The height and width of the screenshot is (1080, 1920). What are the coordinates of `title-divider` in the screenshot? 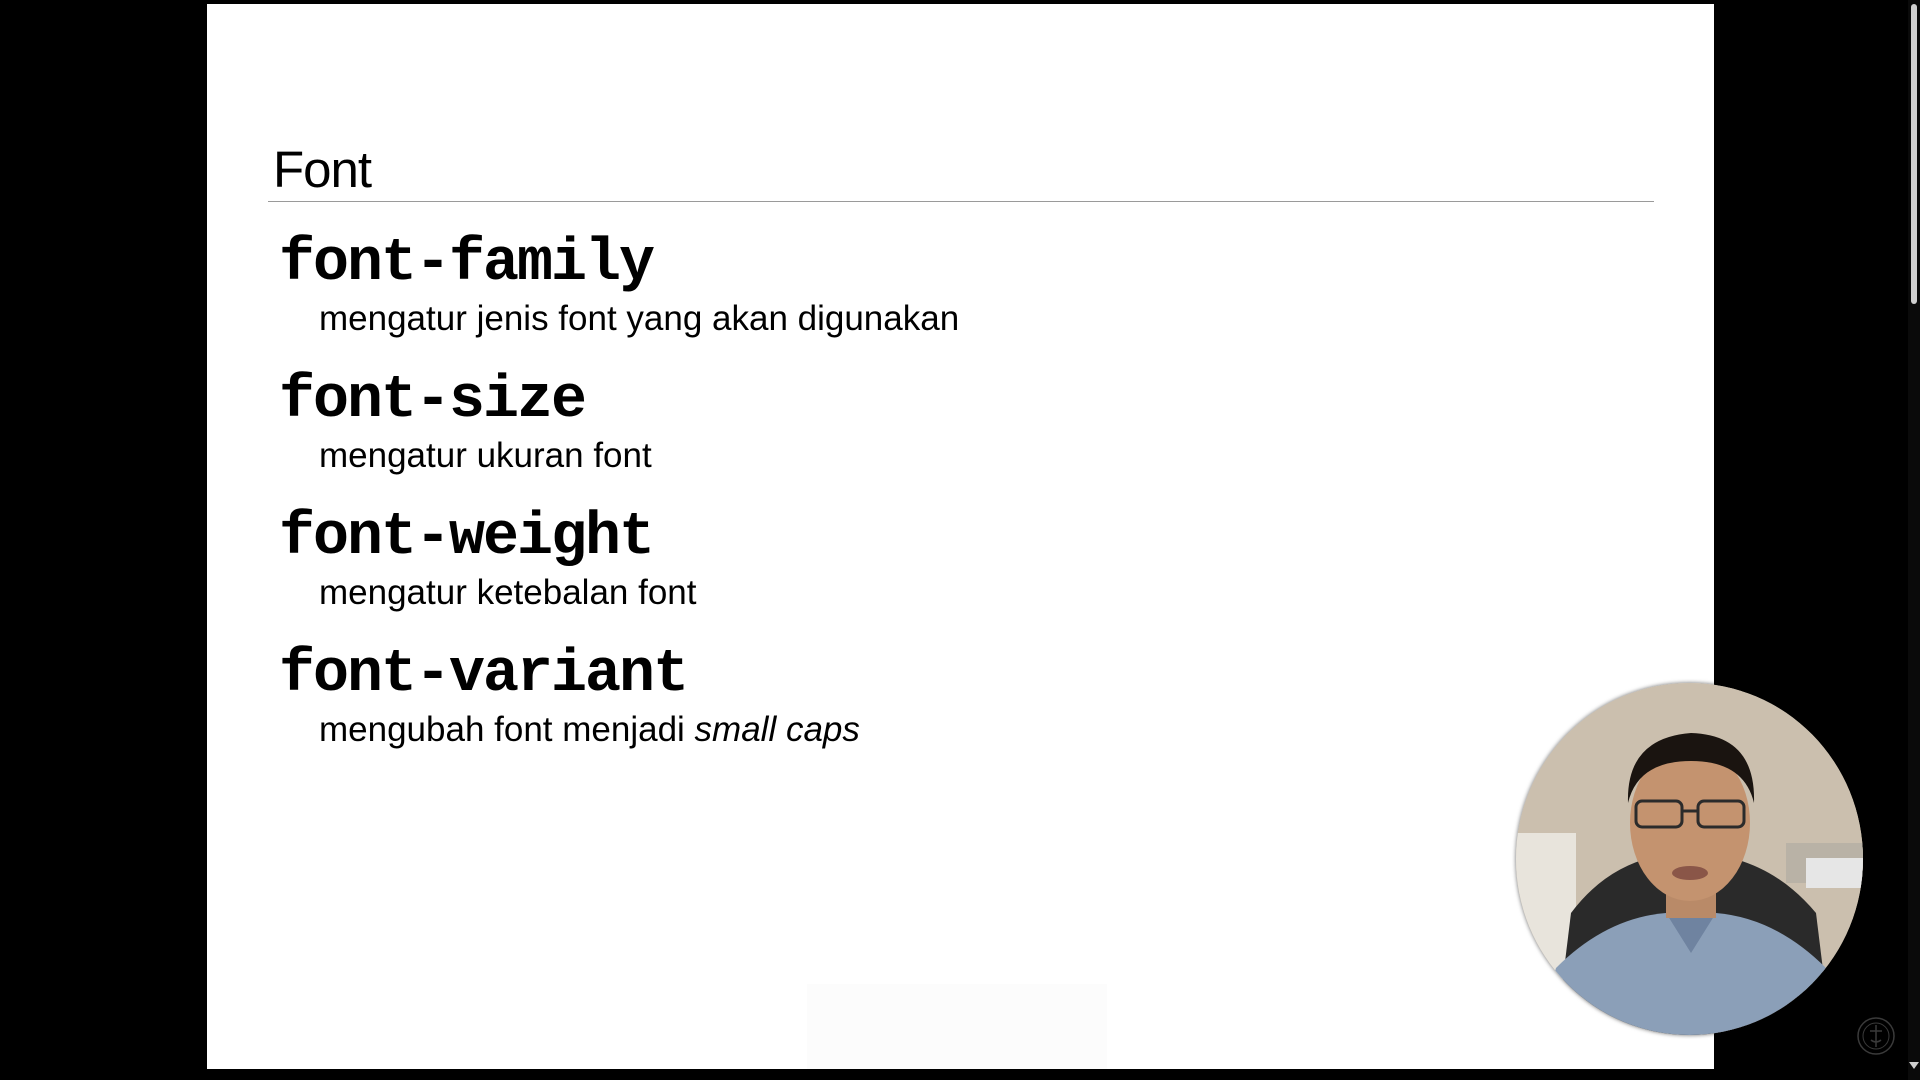 It's located at (961, 201).